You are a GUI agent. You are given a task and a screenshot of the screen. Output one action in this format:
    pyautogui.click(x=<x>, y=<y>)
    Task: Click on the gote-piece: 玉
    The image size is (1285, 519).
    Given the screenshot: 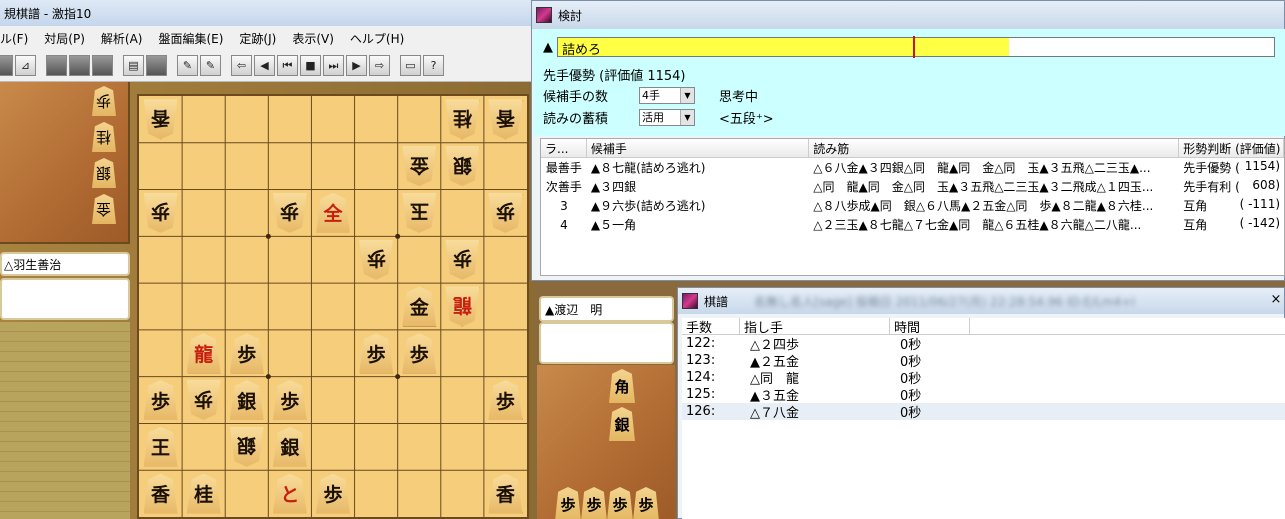 What is the action you would take?
    pyautogui.click(x=419, y=213)
    